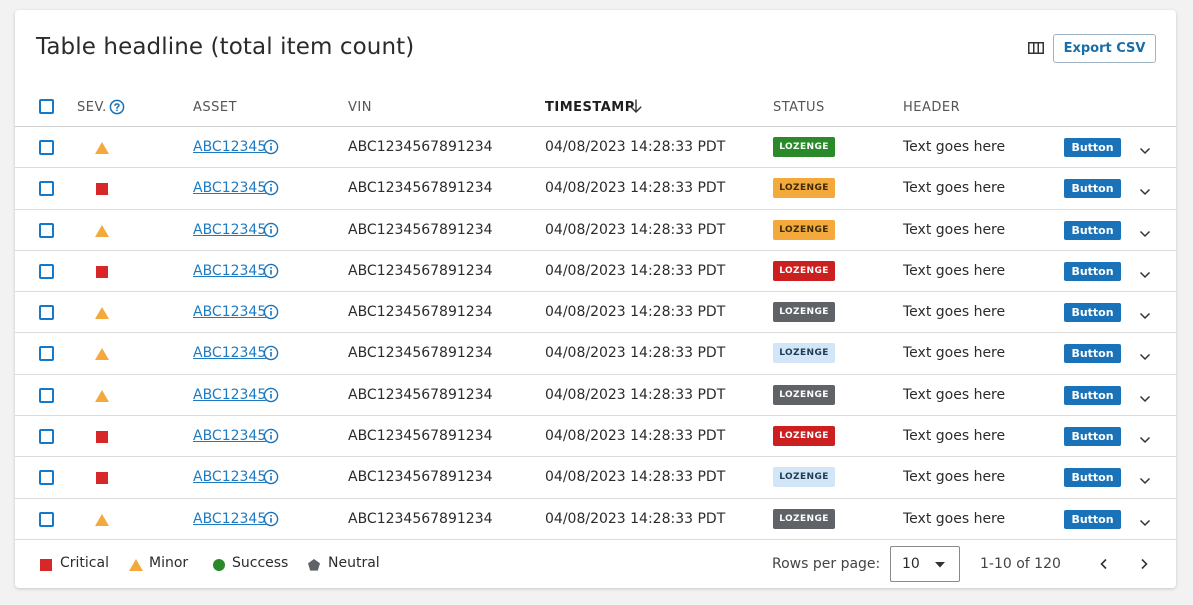 This screenshot has height=605, width=1193. Describe the element at coordinates (1104, 48) in the screenshot. I see `export-csv-button: Export CSV` at that location.